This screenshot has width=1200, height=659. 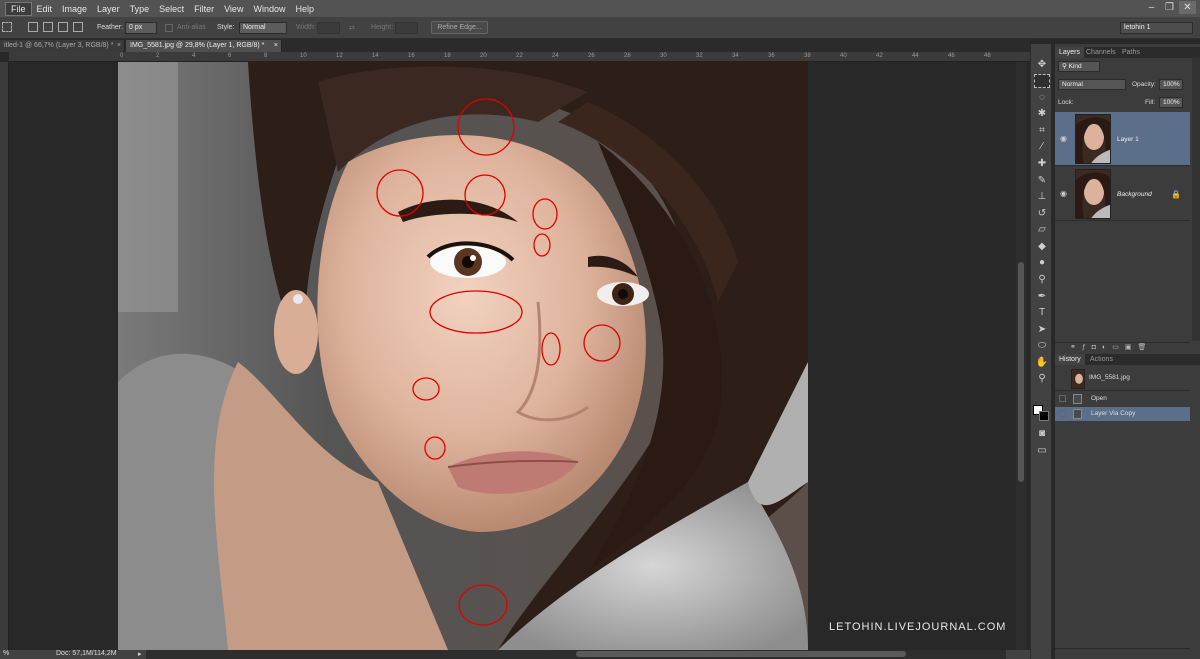 I want to click on zoom-tool-icon: ⚲, so click(x=1042, y=379).